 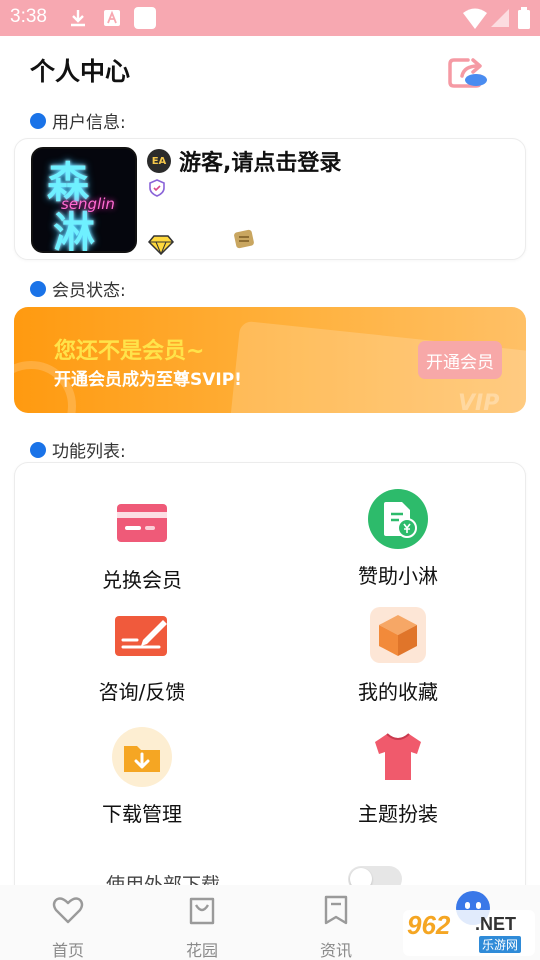 What do you see at coordinates (336, 910) in the screenshot?
I see `bookmark-icon` at bounding box center [336, 910].